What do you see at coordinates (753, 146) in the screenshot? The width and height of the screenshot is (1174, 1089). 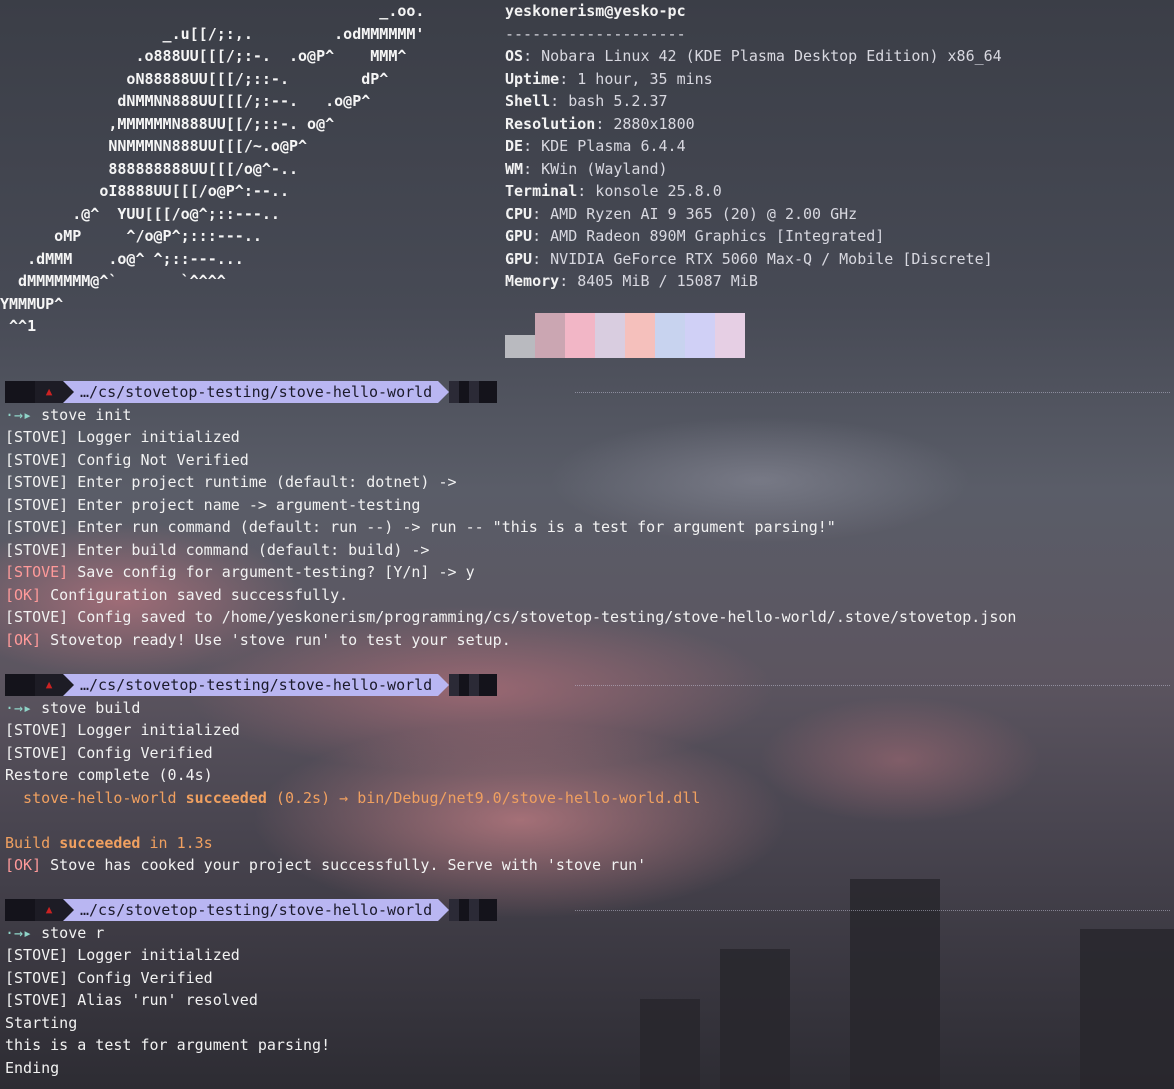 I see `info-row: DE: KDE Plasma 6.4.4` at bounding box center [753, 146].